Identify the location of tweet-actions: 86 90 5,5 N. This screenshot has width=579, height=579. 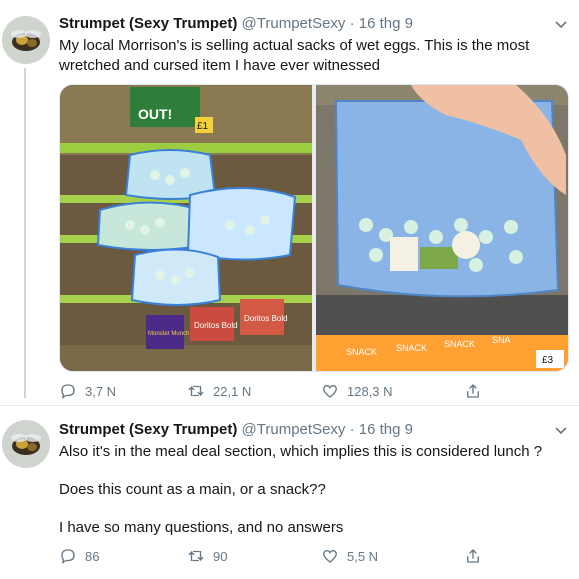
(289, 556).